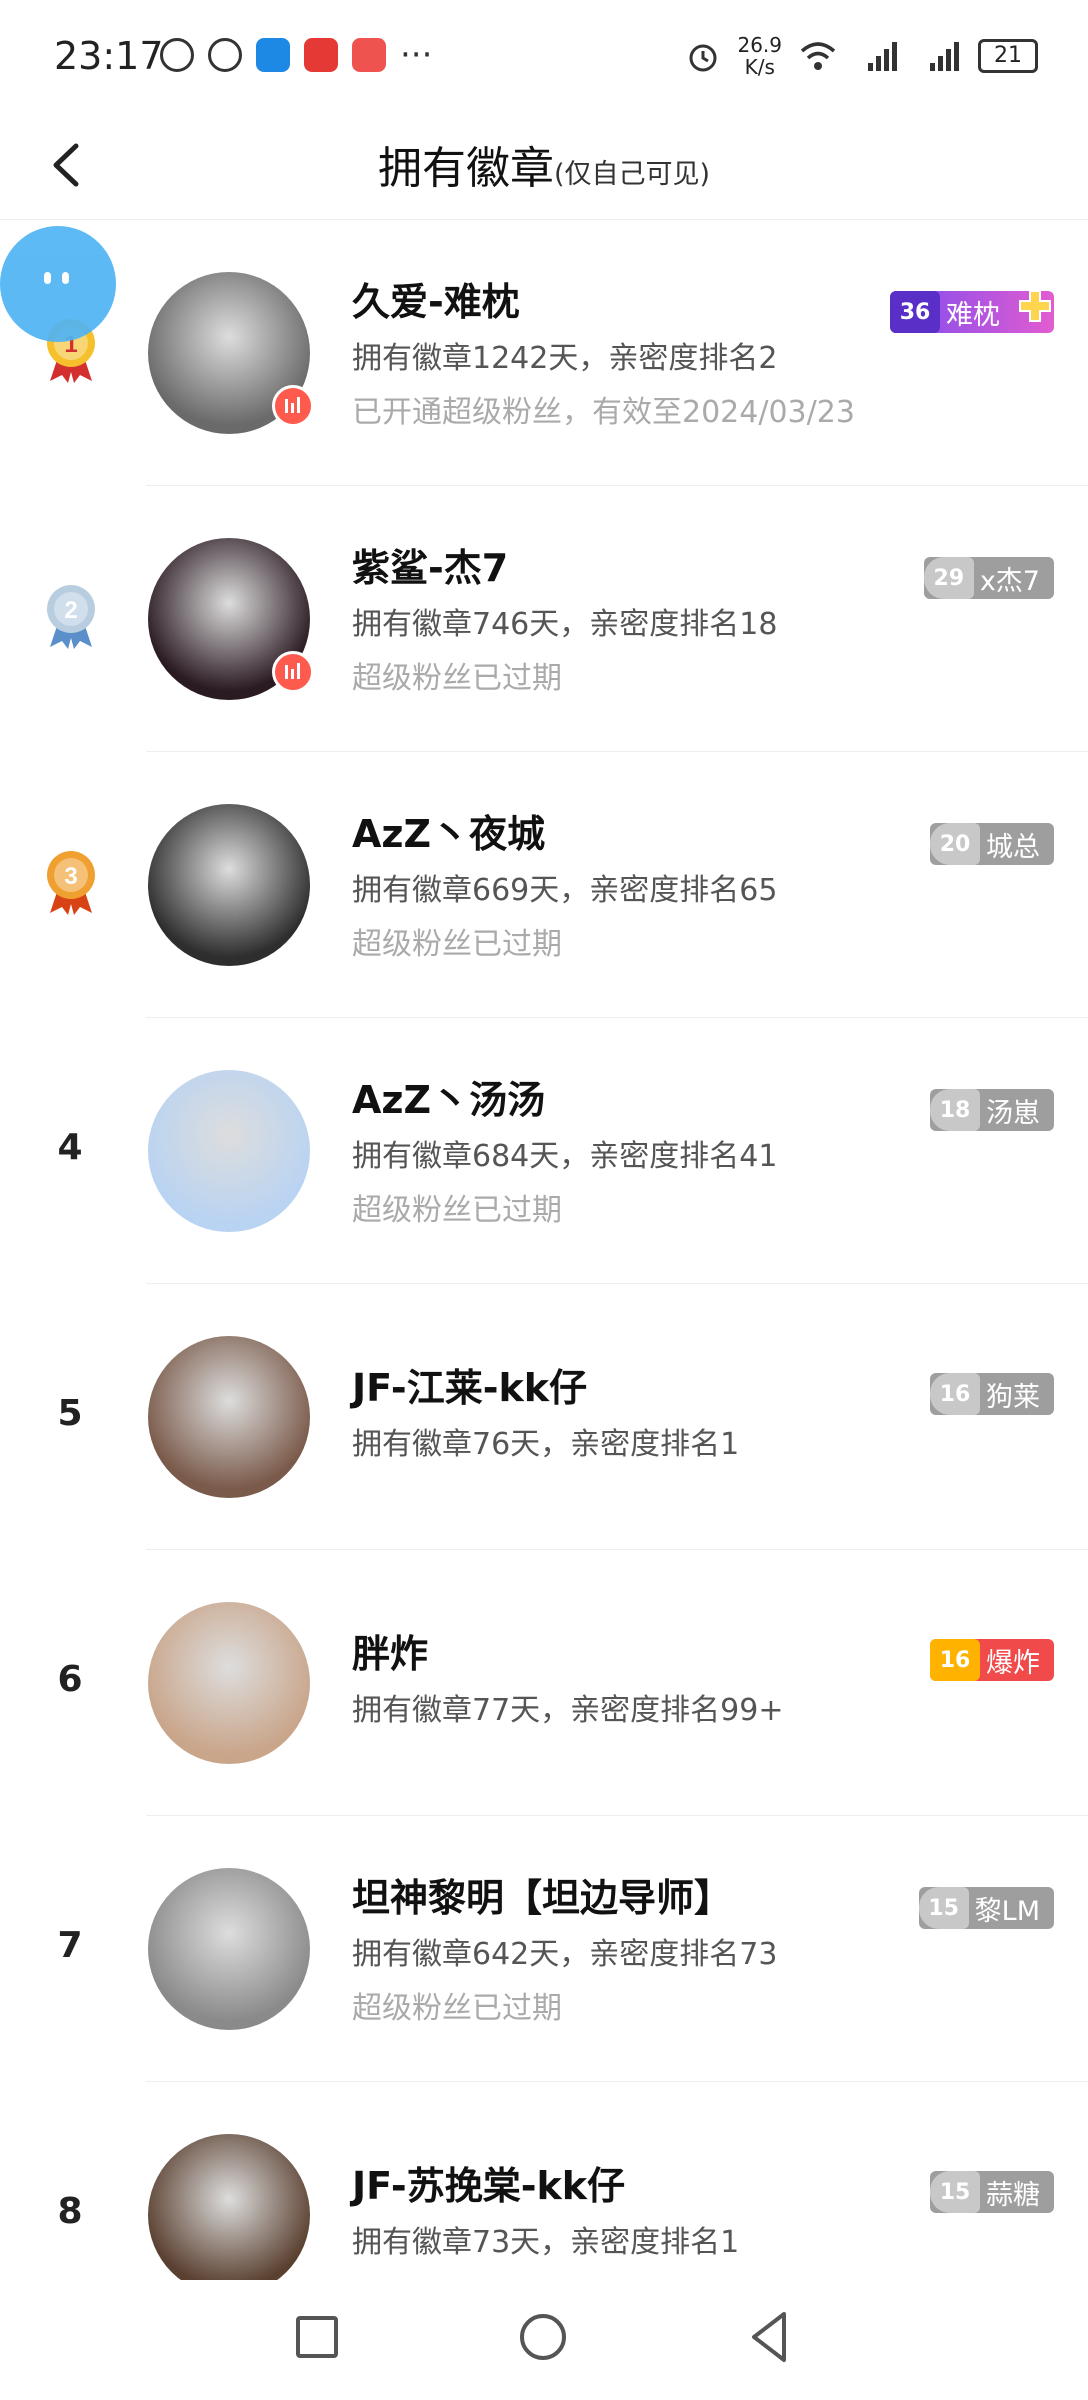  I want to click on badge-level: 36, so click(915, 312).